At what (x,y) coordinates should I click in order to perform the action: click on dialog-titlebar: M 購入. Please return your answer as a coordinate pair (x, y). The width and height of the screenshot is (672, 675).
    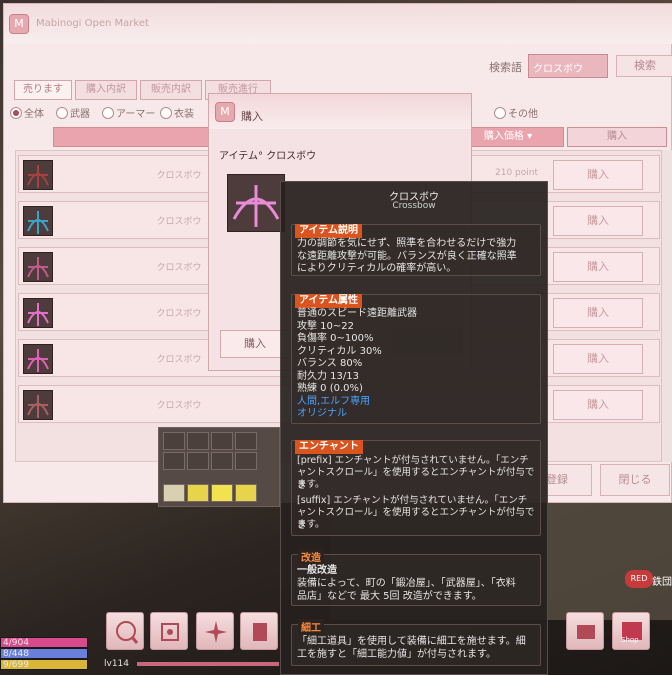
    Looking at the image, I should click on (340, 111).